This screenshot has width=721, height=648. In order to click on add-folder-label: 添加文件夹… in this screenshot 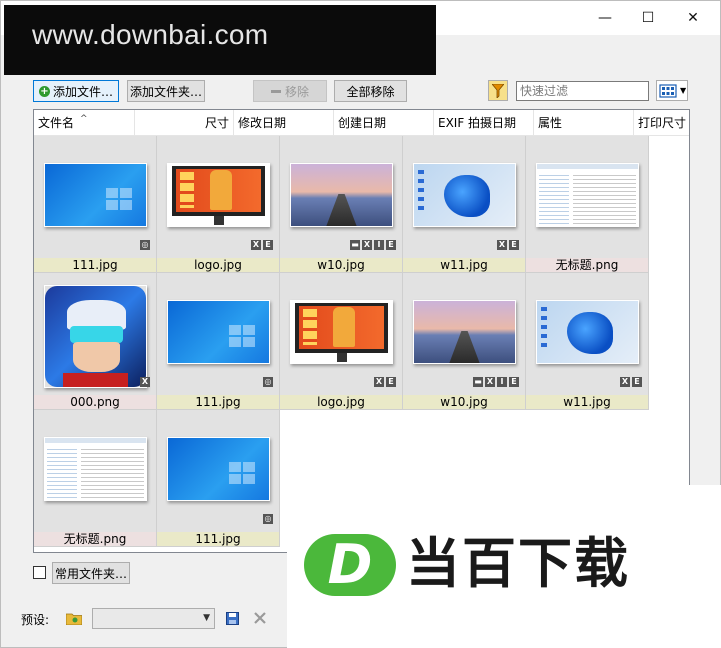, I will do `click(165, 91)`.